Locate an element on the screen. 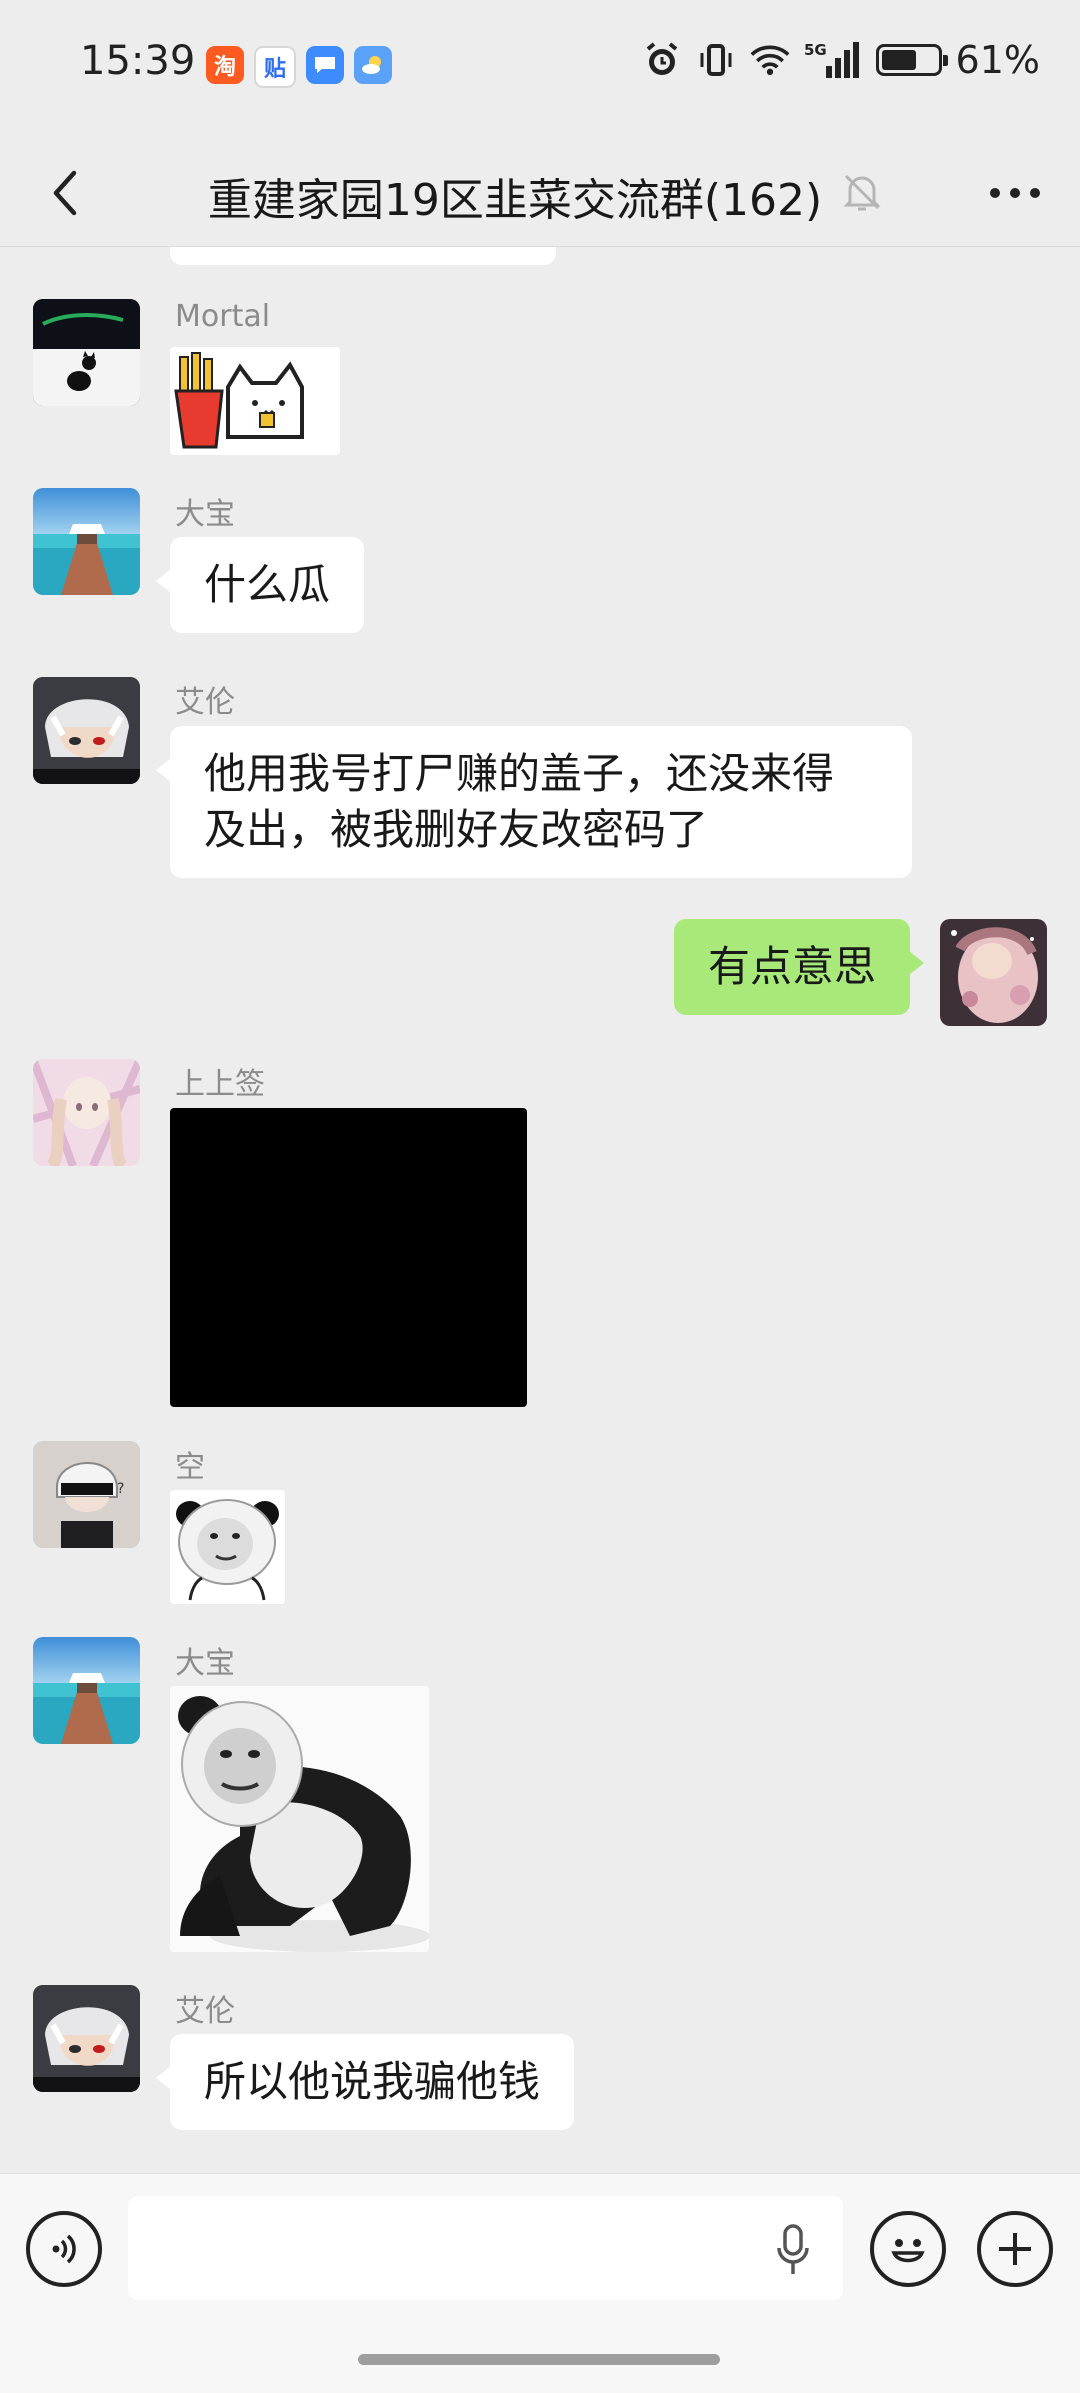 The image size is (1080, 2393). chat-title: 重建家园19区韭菜交流群(162) is located at coordinates (515, 200).